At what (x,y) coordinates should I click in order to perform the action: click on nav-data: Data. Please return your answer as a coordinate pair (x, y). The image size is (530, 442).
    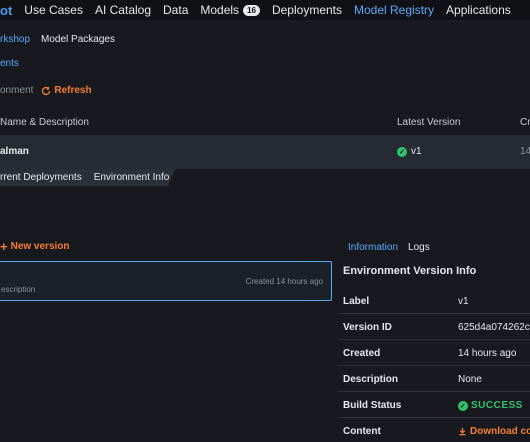
    Looking at the image, I should click on (175, 10).